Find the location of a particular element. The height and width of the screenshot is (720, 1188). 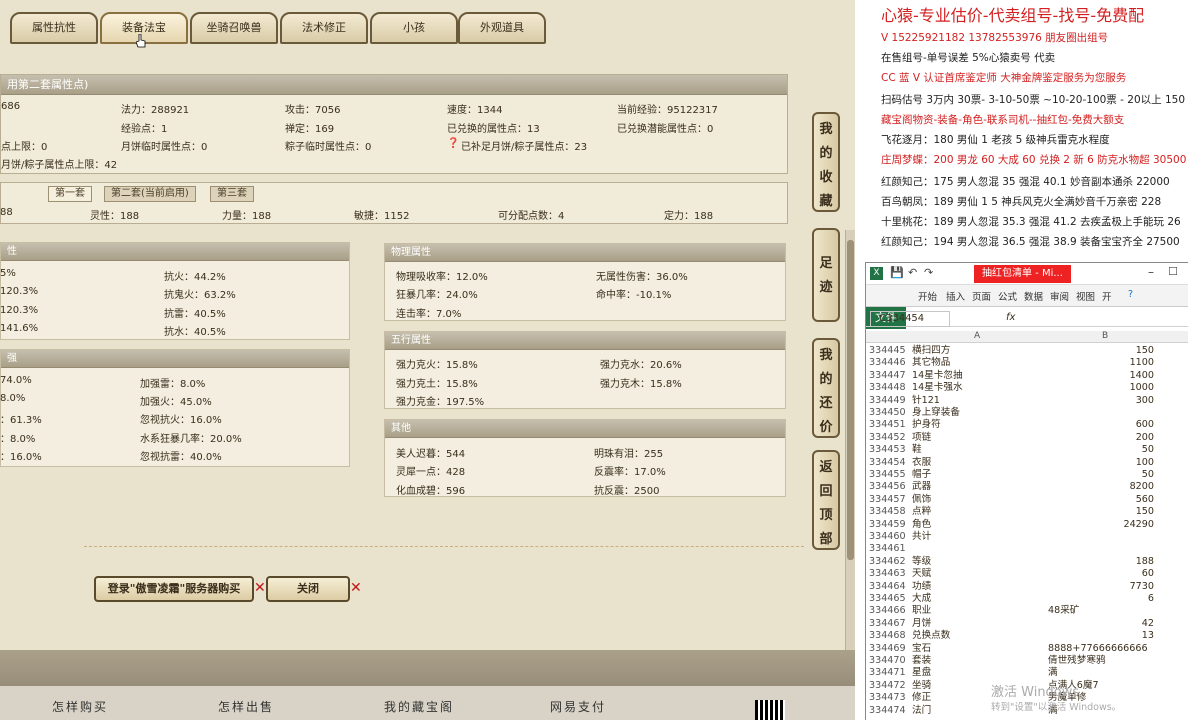

footer-link-netease-pay: 网易支付 is located at coordinates (578, 706).